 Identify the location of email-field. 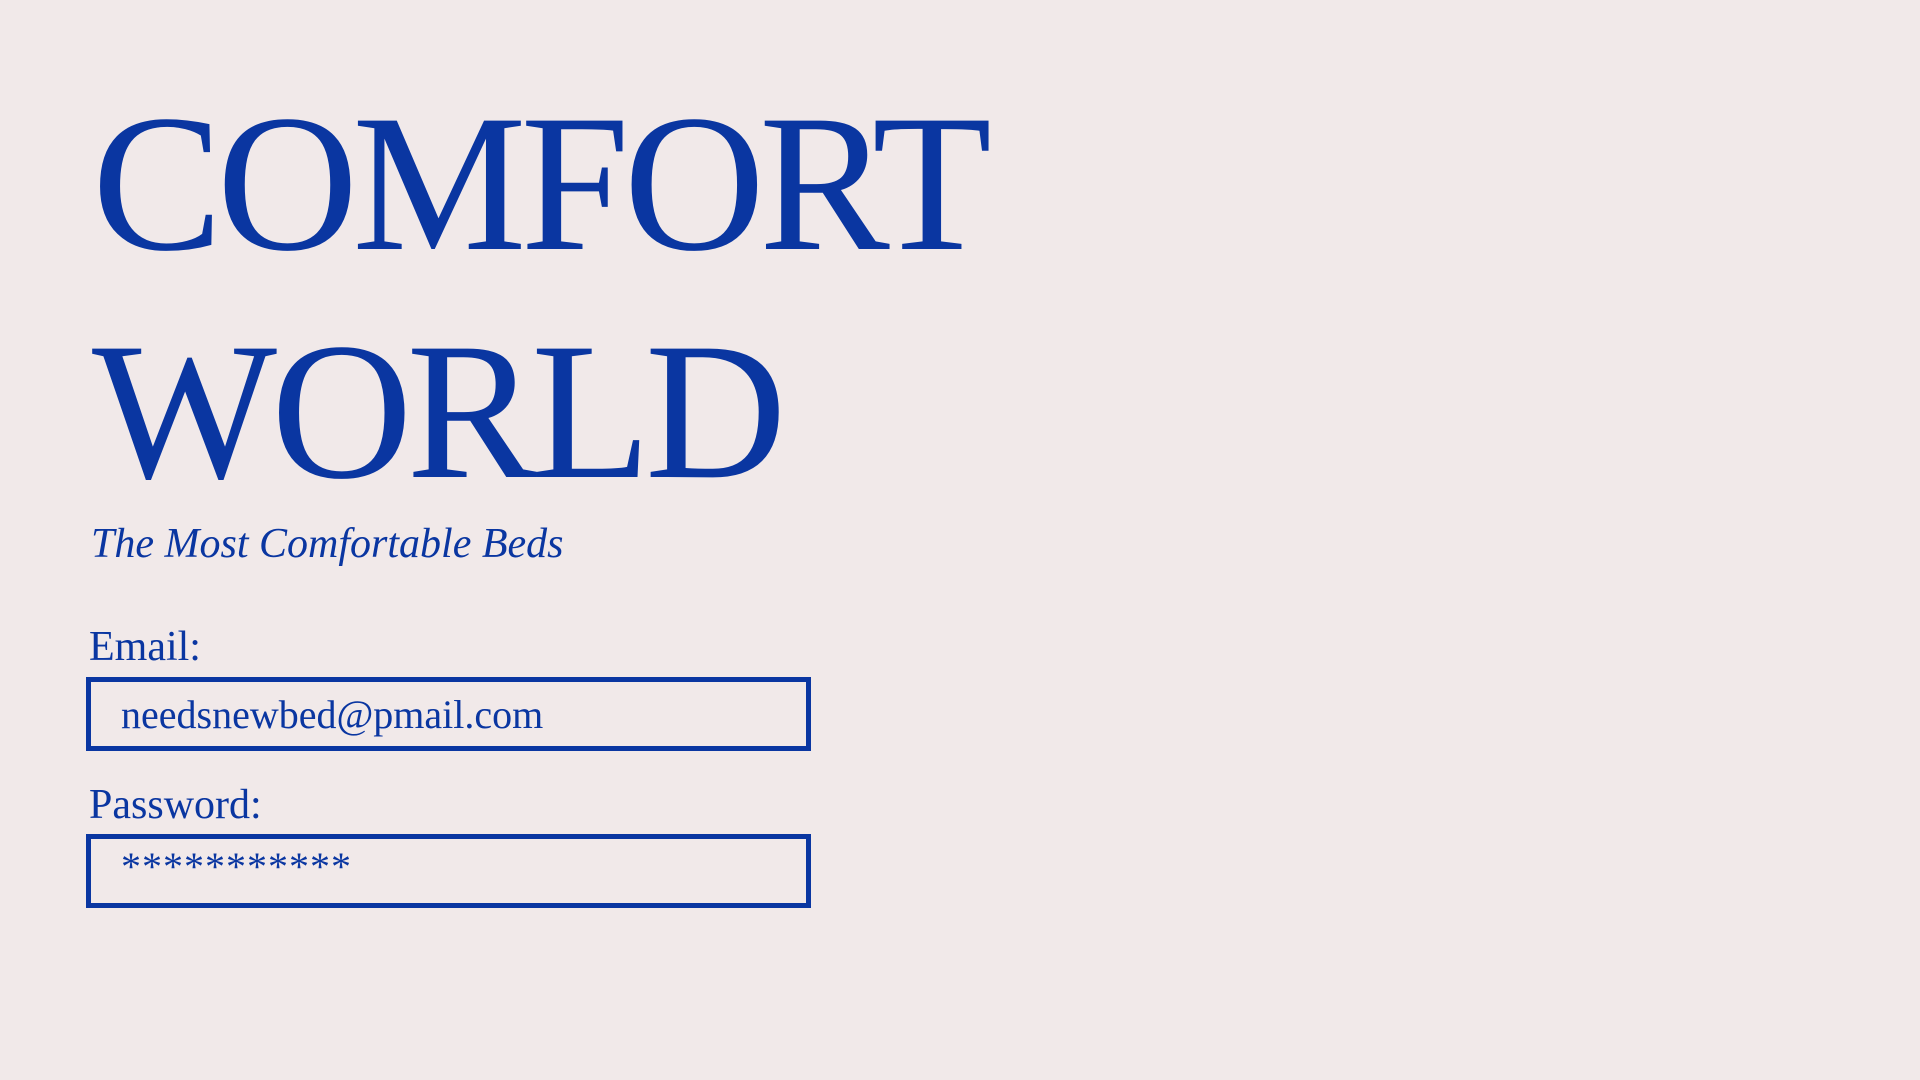
(448, 714).